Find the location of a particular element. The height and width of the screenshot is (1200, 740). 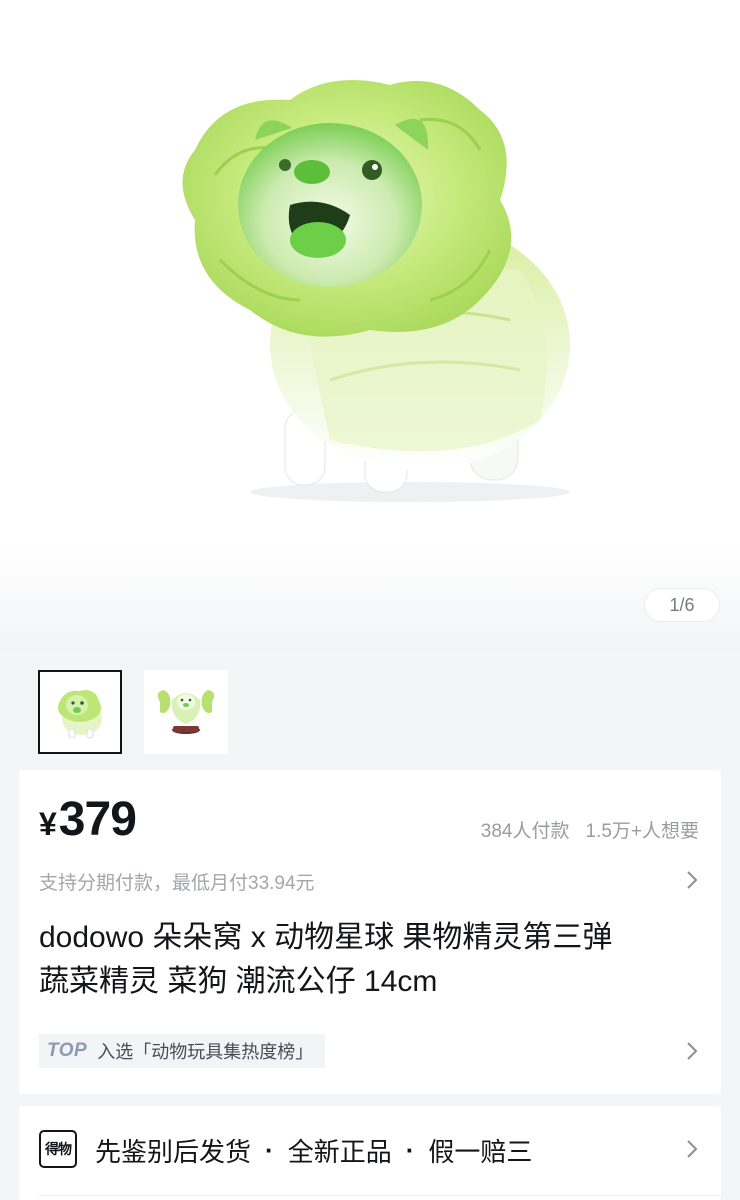

guarantee-item: 全新正品 is located at coordinates (339, 1152).